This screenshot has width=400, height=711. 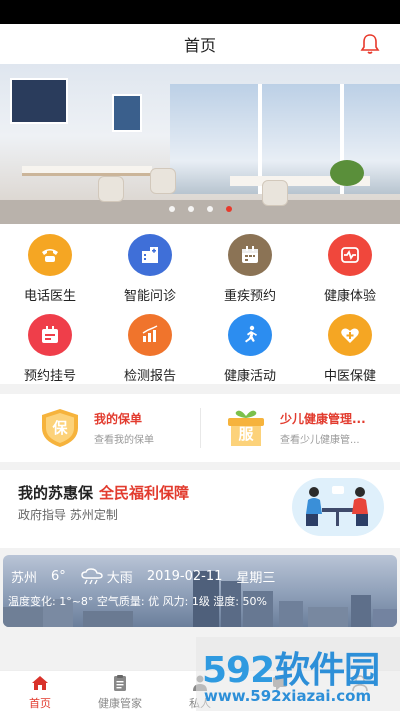 What do you see at coordinates (24, 578) in the screenshot?
I see `weather-city: 苏州` at bounding box center [24, 578].